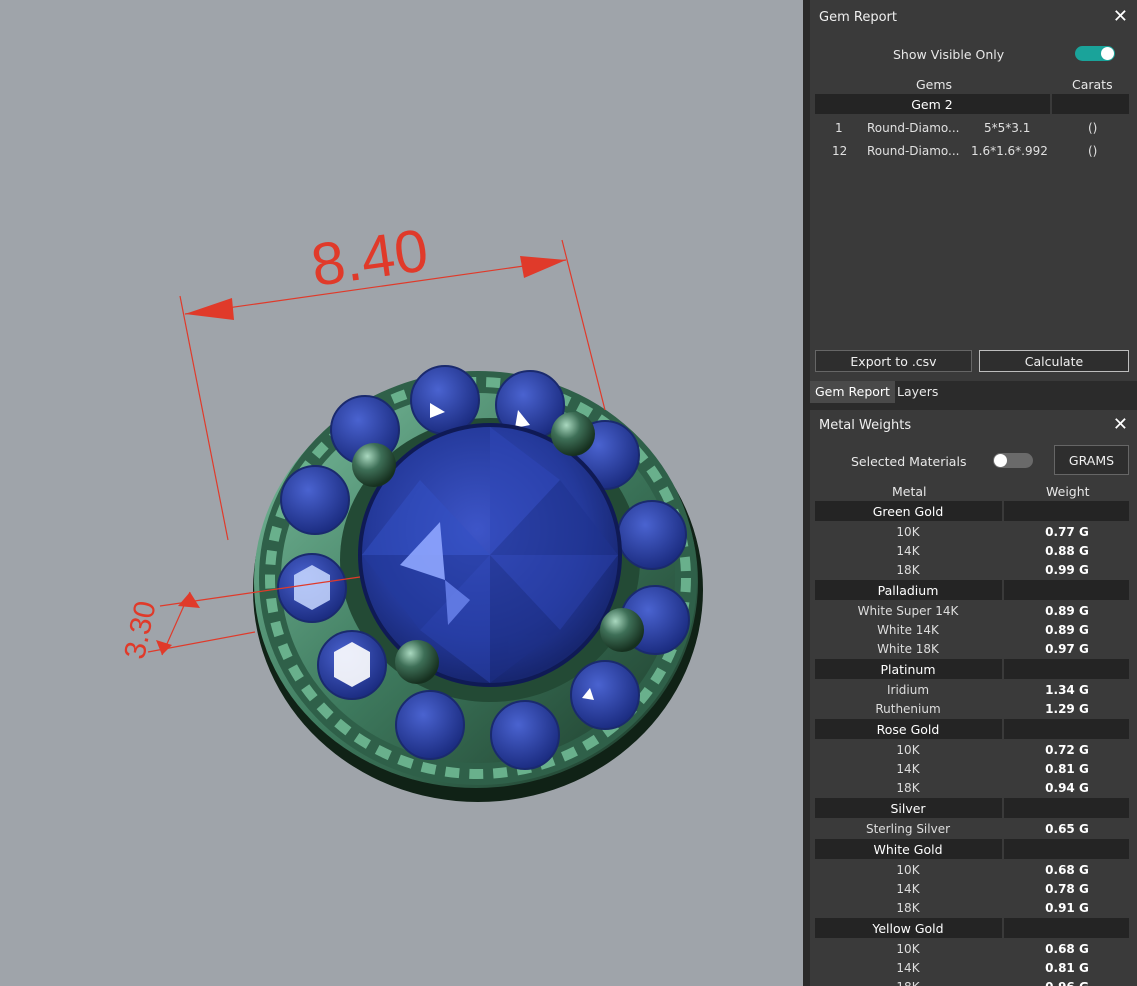  Describe the element at coordinates (908, 649) in the screenshot. I see `metal-name: White 18K` at that location.